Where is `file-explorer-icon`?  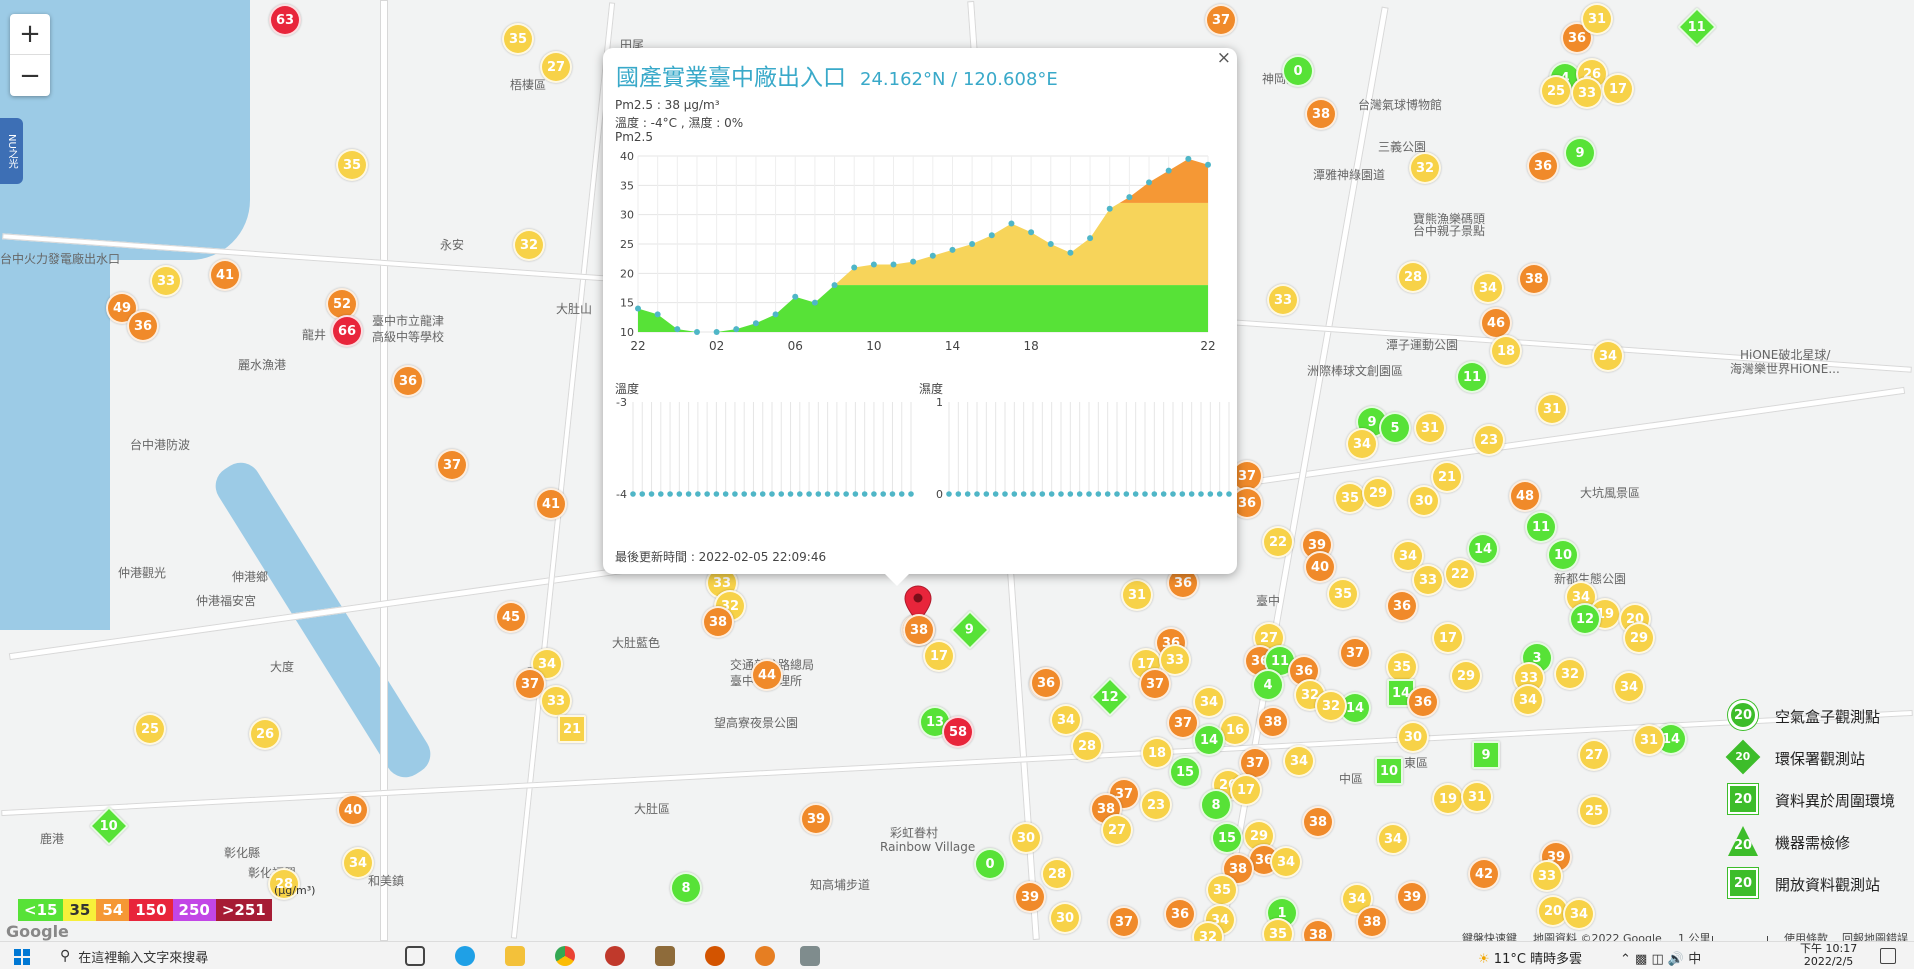 file-explorer-icon is located at coordinates (515, 956).